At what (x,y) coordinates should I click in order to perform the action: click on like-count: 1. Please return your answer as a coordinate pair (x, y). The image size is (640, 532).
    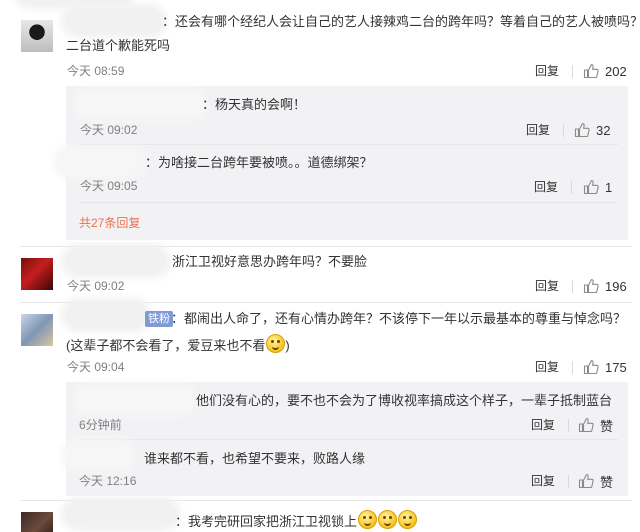
    Looking at the image, I should click on (609, 187).